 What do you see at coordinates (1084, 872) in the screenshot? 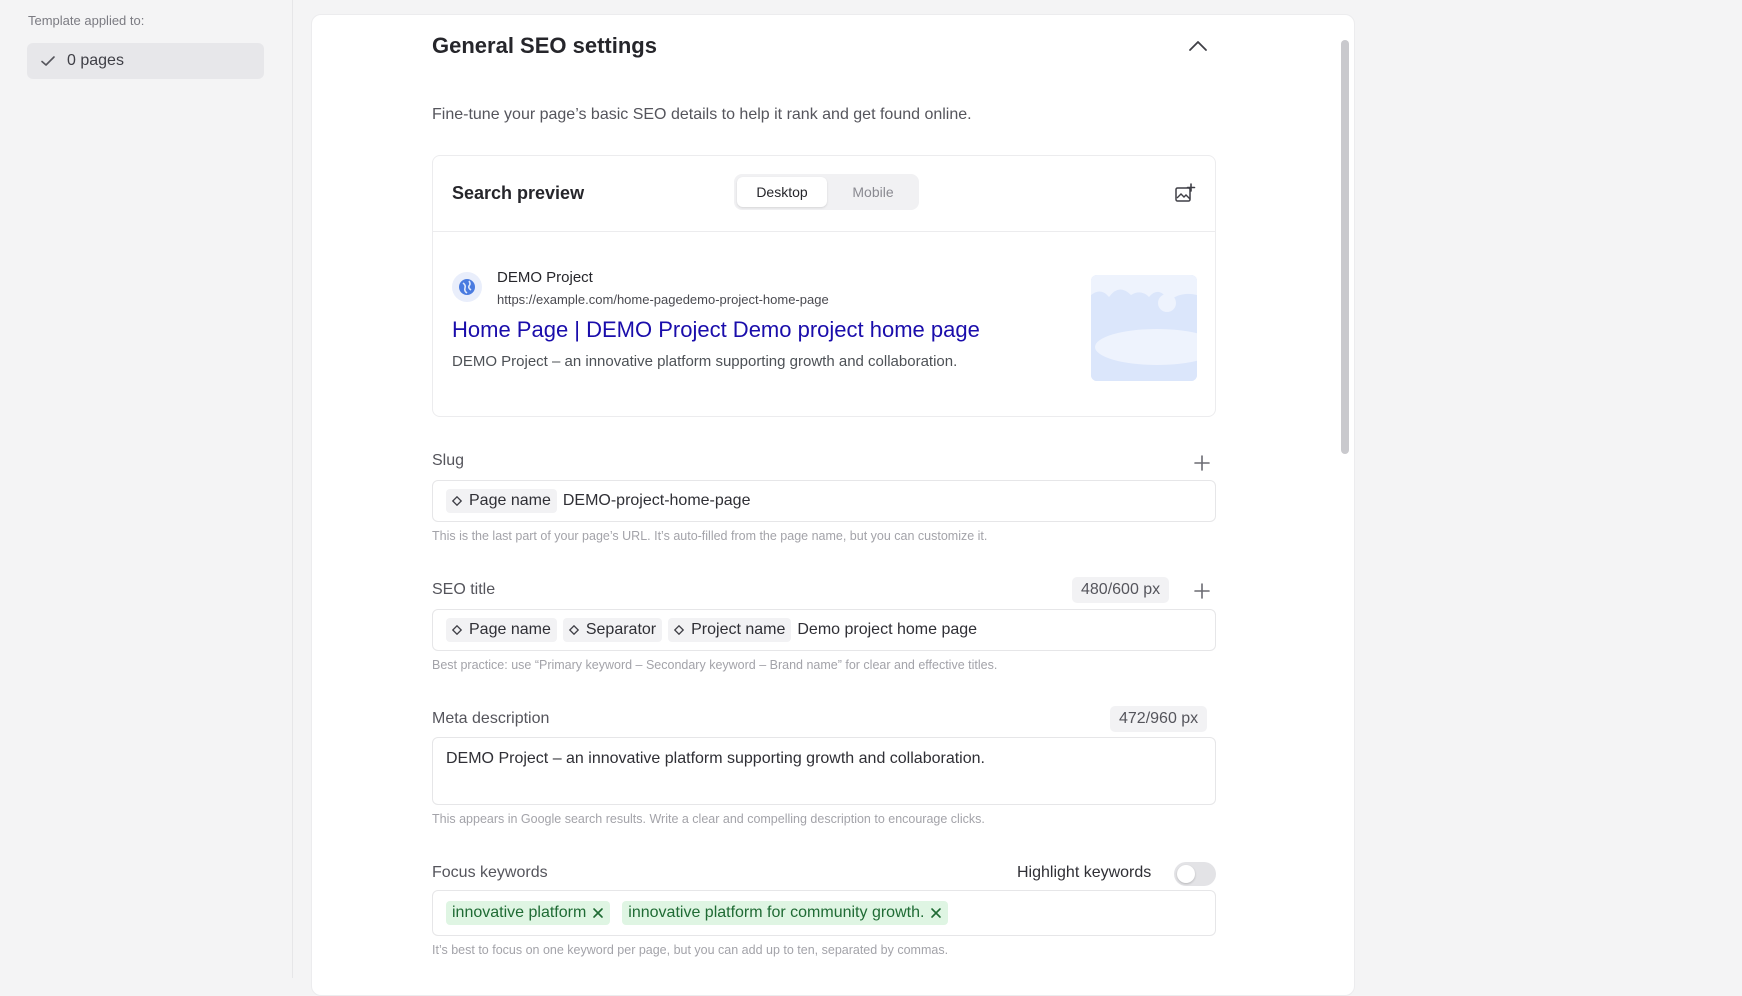
I see `highlight-keywords-label: Highlight keywords` at bounding box center [1084, 872].